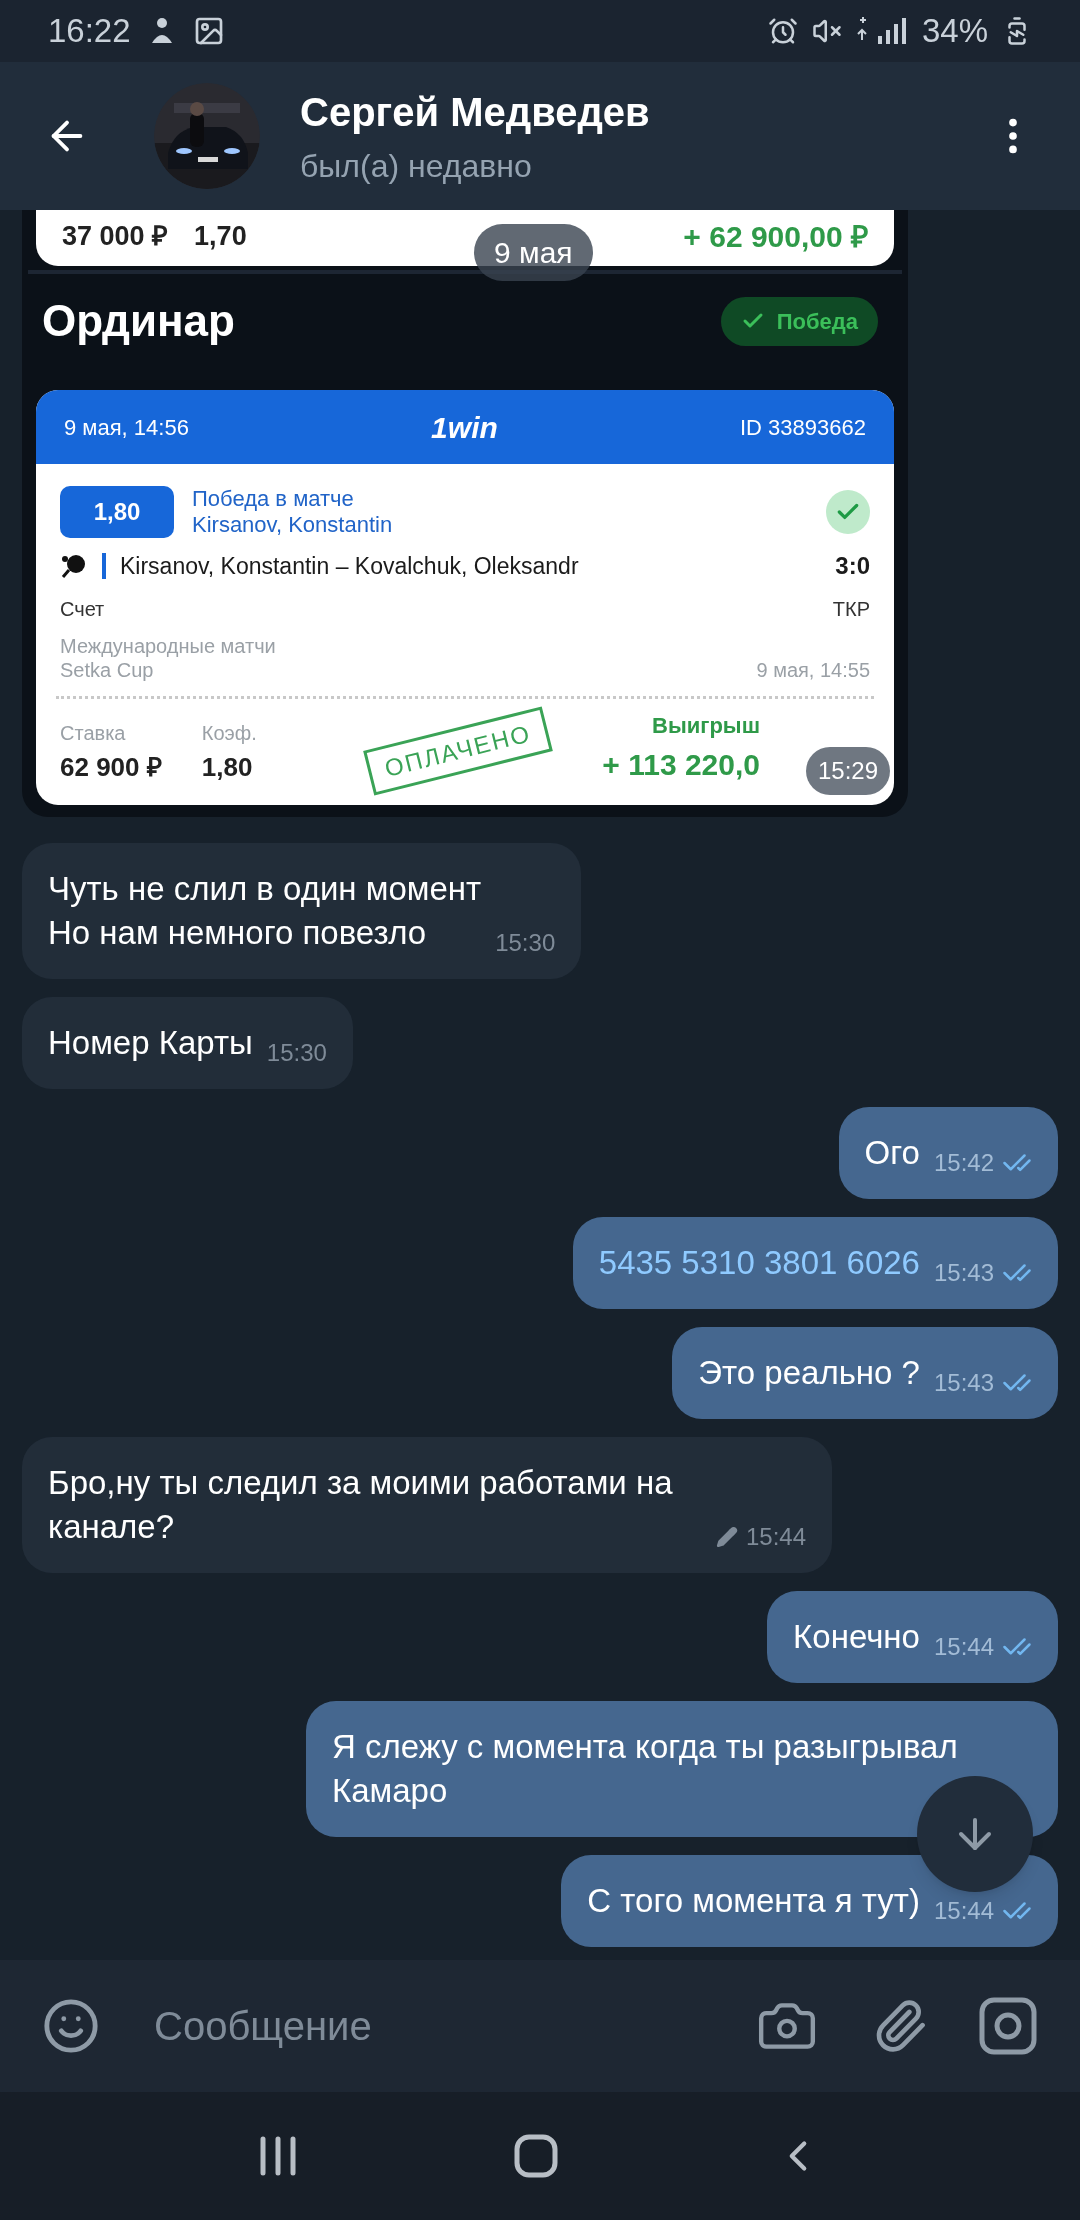 The image size is (1080, 2220). I want to click on score-status: ТКР, so click(851, 609).